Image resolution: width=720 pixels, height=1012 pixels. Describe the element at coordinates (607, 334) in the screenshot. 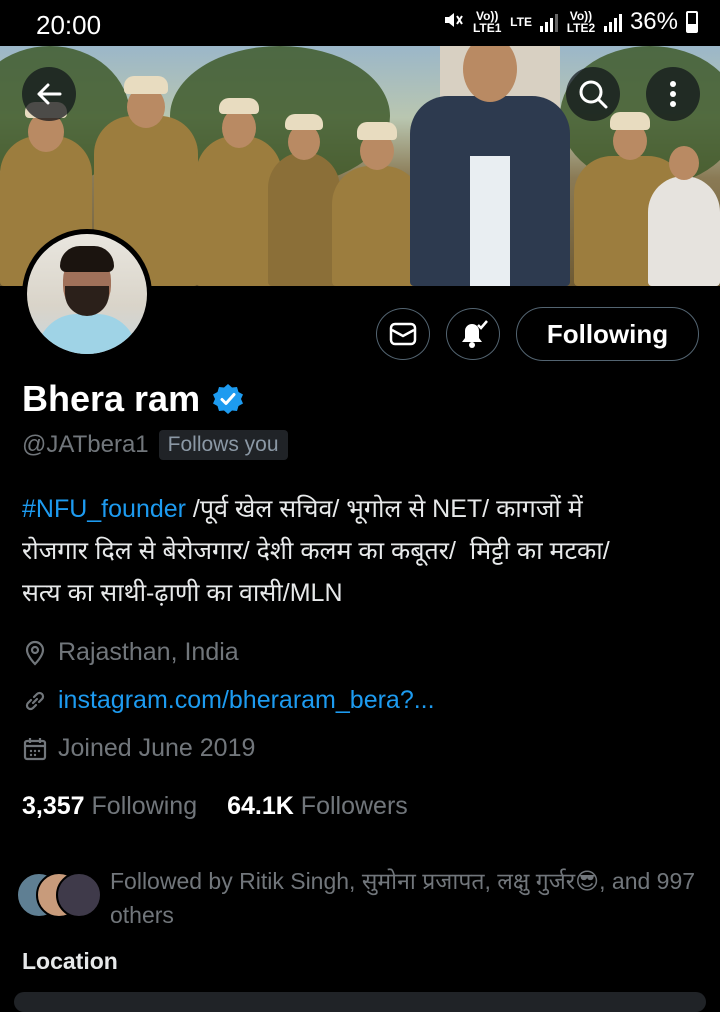

I see `following-button: Following` at that location.